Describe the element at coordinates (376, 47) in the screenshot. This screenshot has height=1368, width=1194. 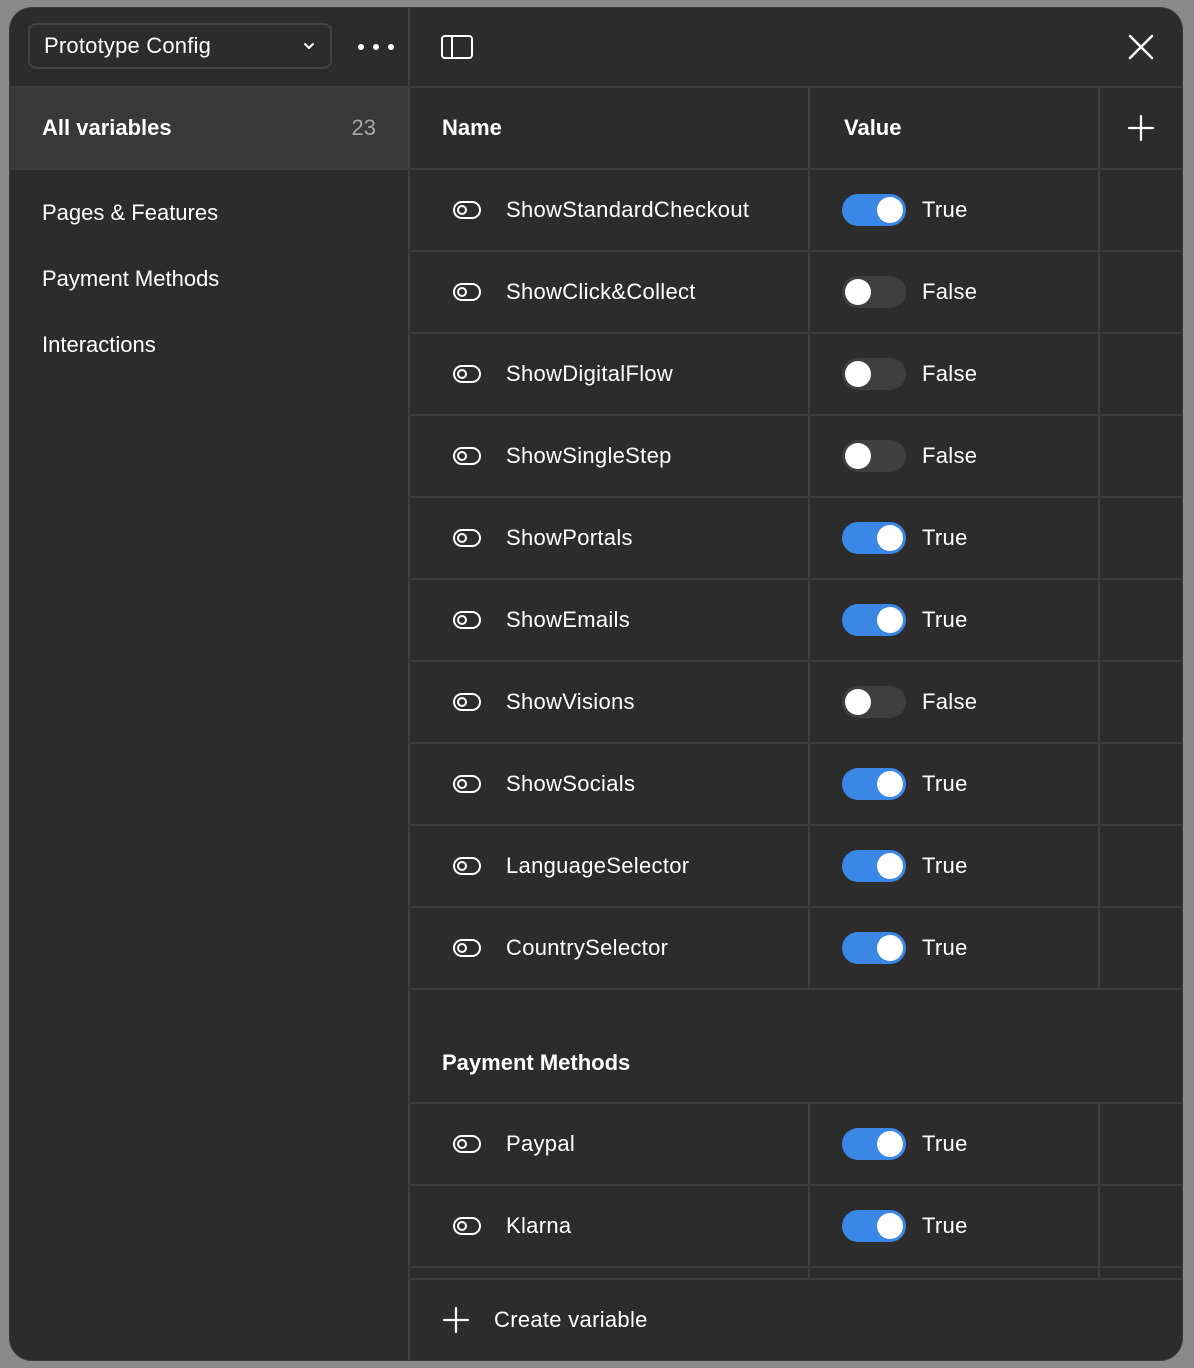
I see `more-options-icon` at that location.